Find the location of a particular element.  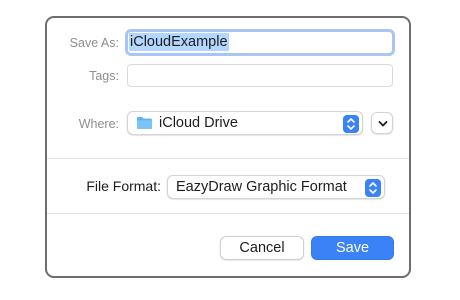

divider-top is located at coordinates (228, 158).